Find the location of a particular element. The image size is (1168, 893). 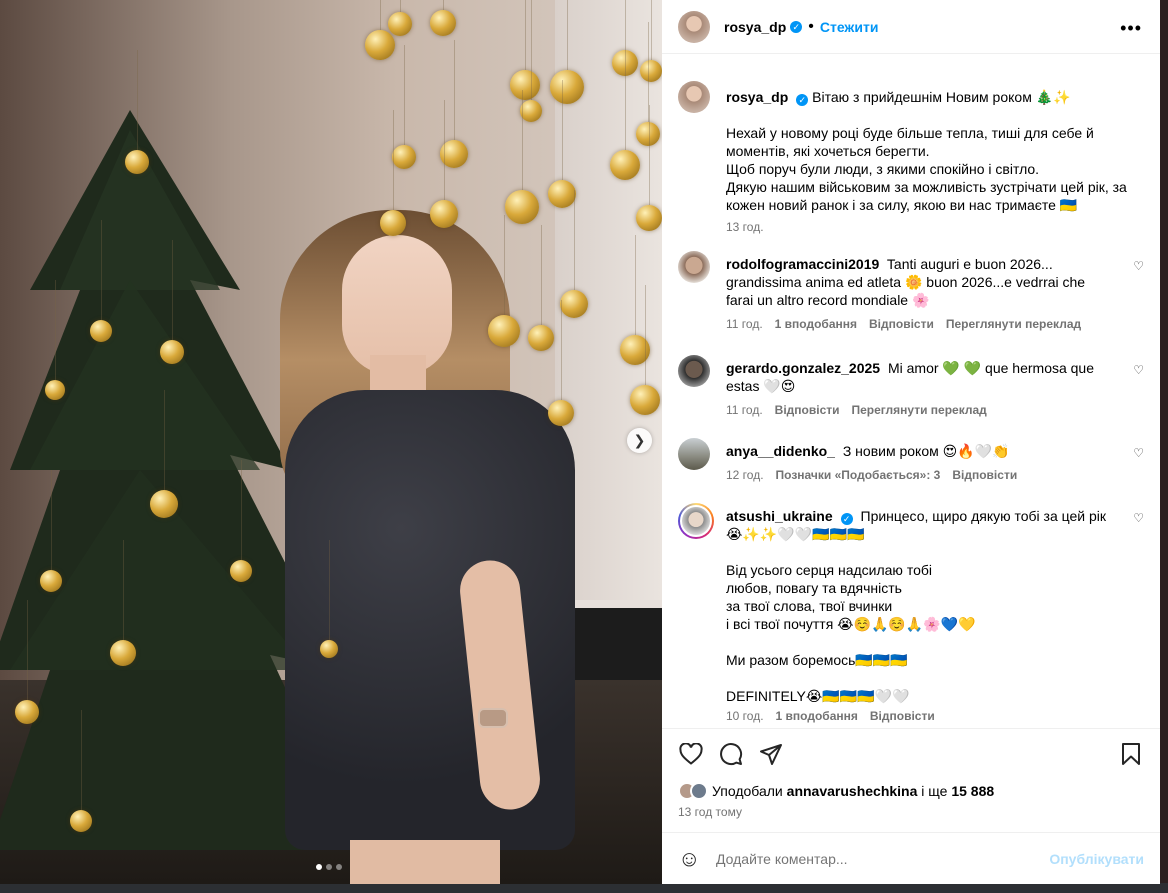

comment-icon is located at coordinates (731, 754).